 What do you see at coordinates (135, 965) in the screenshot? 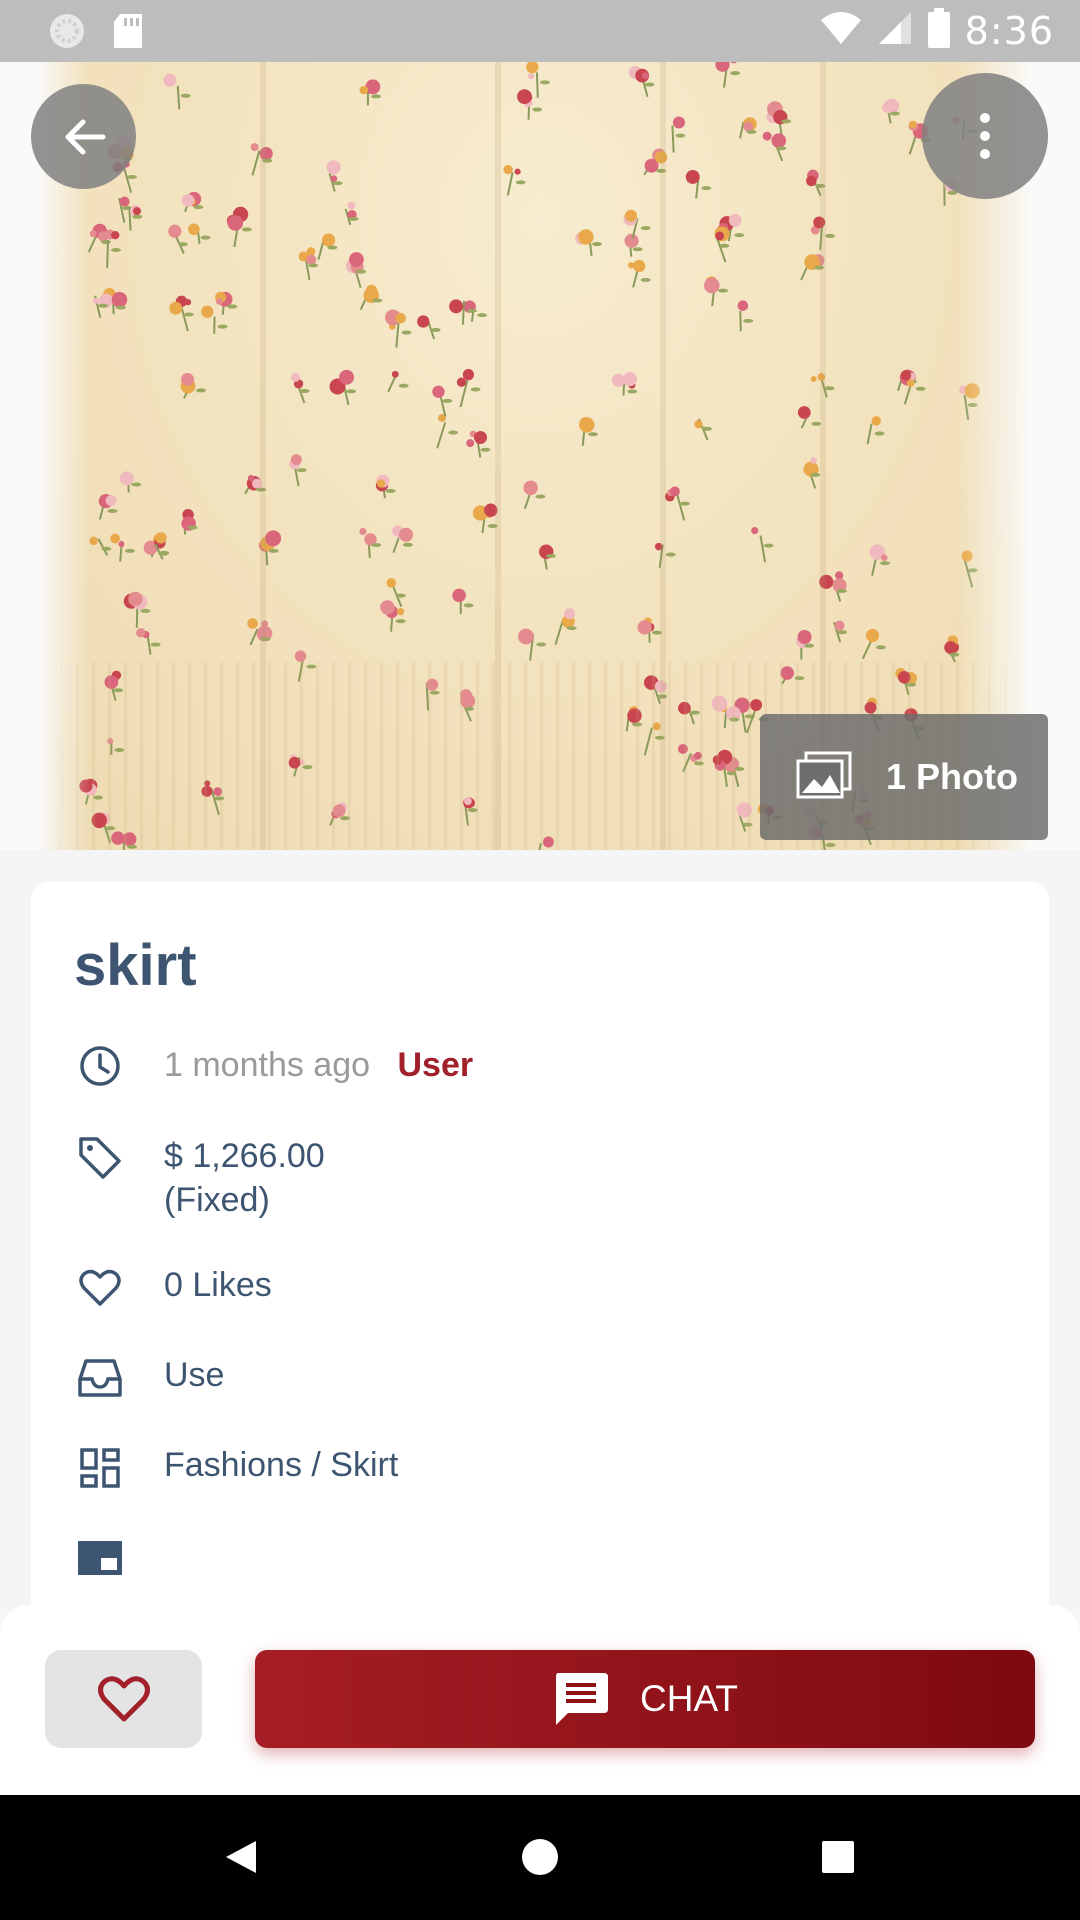
I see `listing-title: skirt` at bounding box center [135, 965].